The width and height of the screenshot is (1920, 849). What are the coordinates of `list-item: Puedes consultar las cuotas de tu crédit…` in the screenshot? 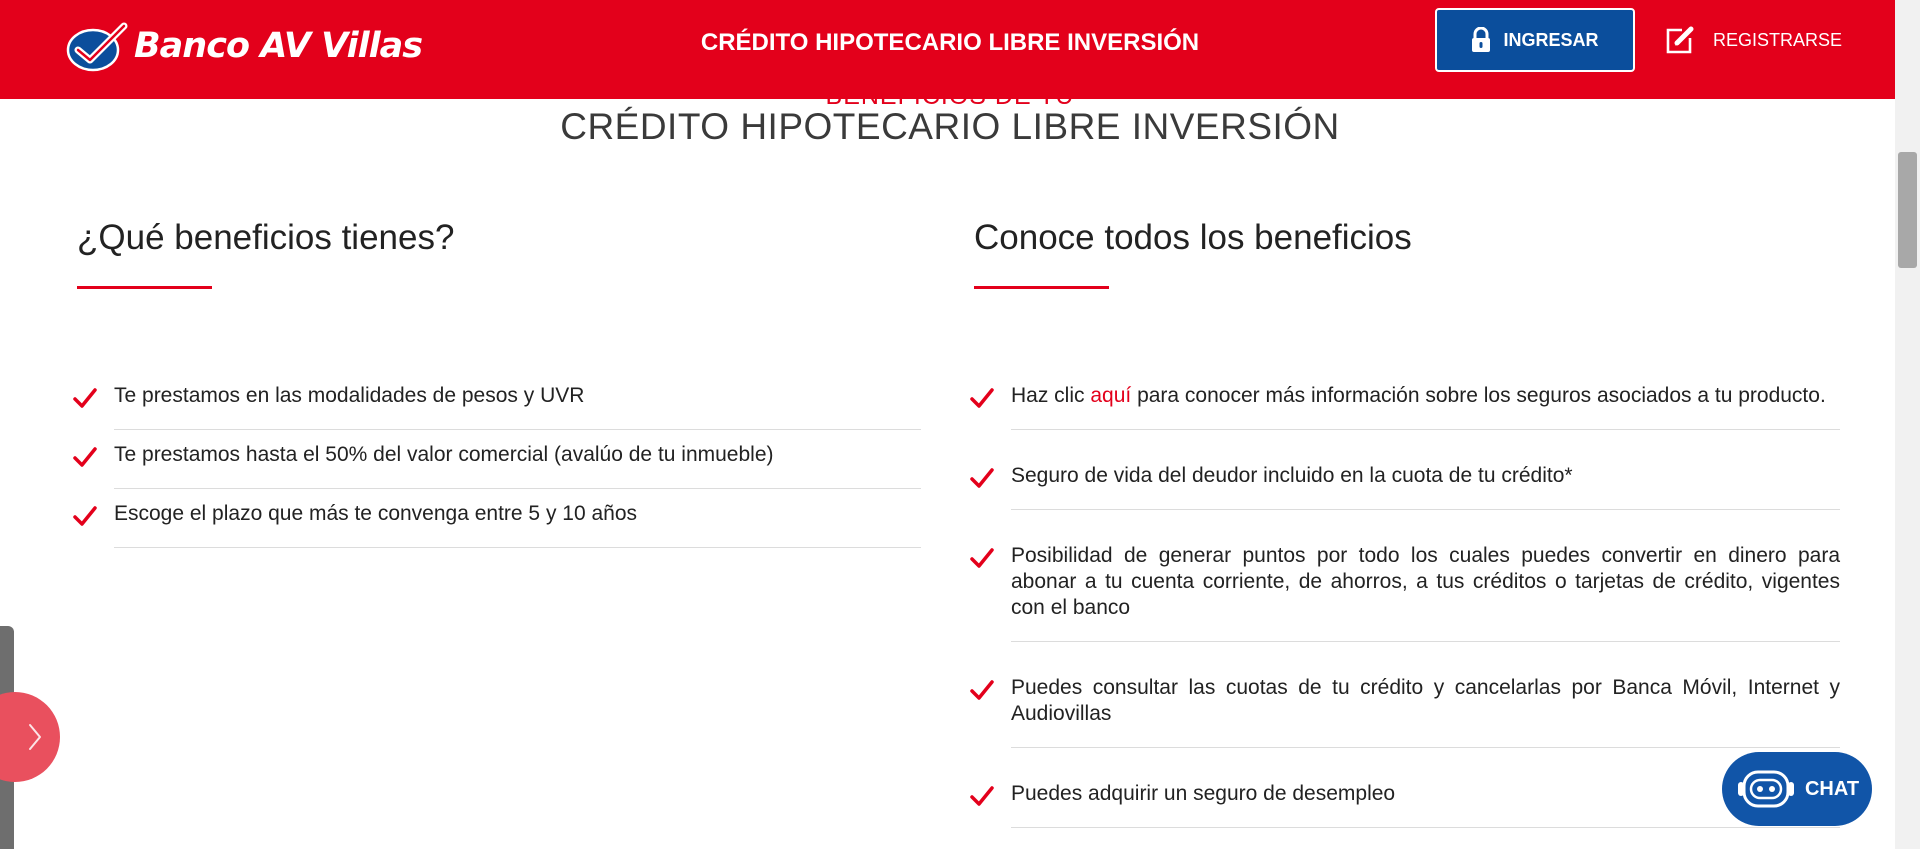 It's located at (1405, 695).